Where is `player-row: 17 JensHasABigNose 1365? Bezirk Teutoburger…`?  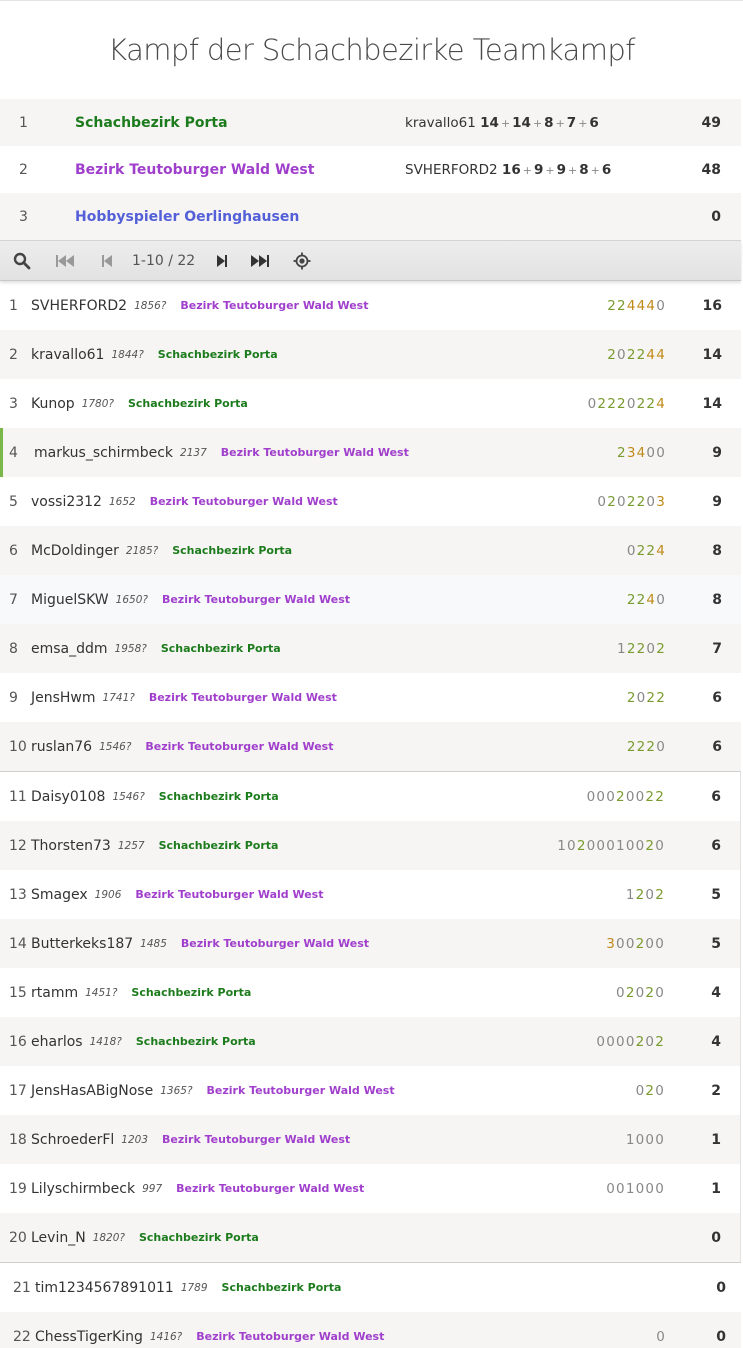 player-row: 17 JensHasABigNose 1365? Bezirk Teutoburger… is located at coordinates (370, 1090).